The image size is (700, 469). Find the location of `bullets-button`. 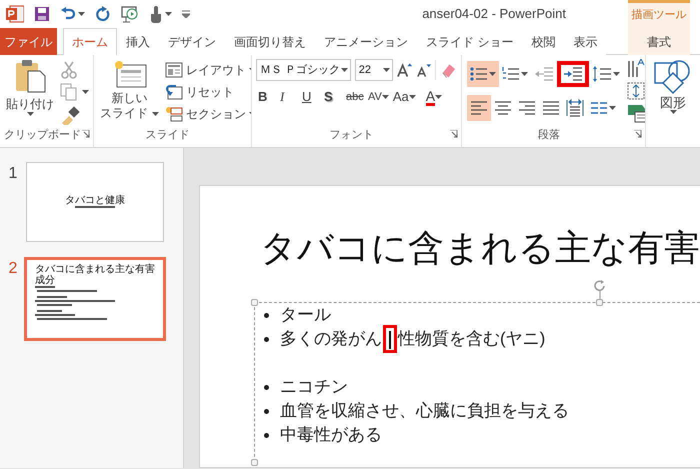

bullets-button is located at coordinates (483, 74).